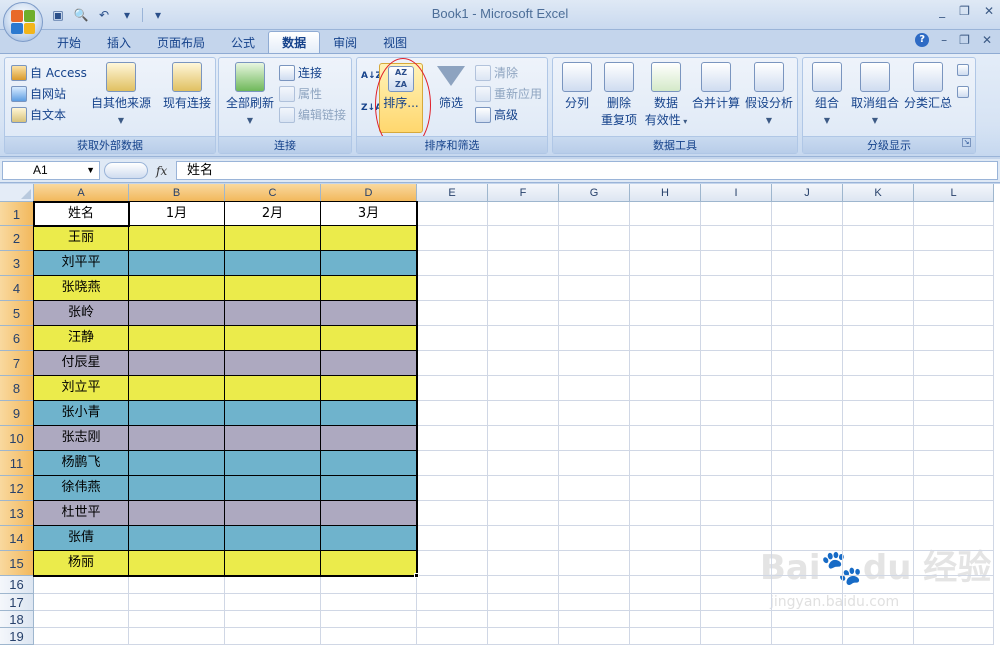 The width and height of the screenshot is (1000, 645). I want to click on row-header-19: 19, so click(17, 636).